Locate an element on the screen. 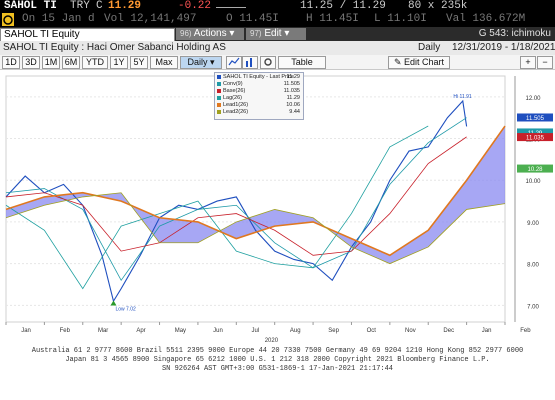 Image resolution: width=555 pixels, height=400 pixels. legend-item: SAHOL TI Equity - Last Price 11.29 is located at coordinates (259, 77).